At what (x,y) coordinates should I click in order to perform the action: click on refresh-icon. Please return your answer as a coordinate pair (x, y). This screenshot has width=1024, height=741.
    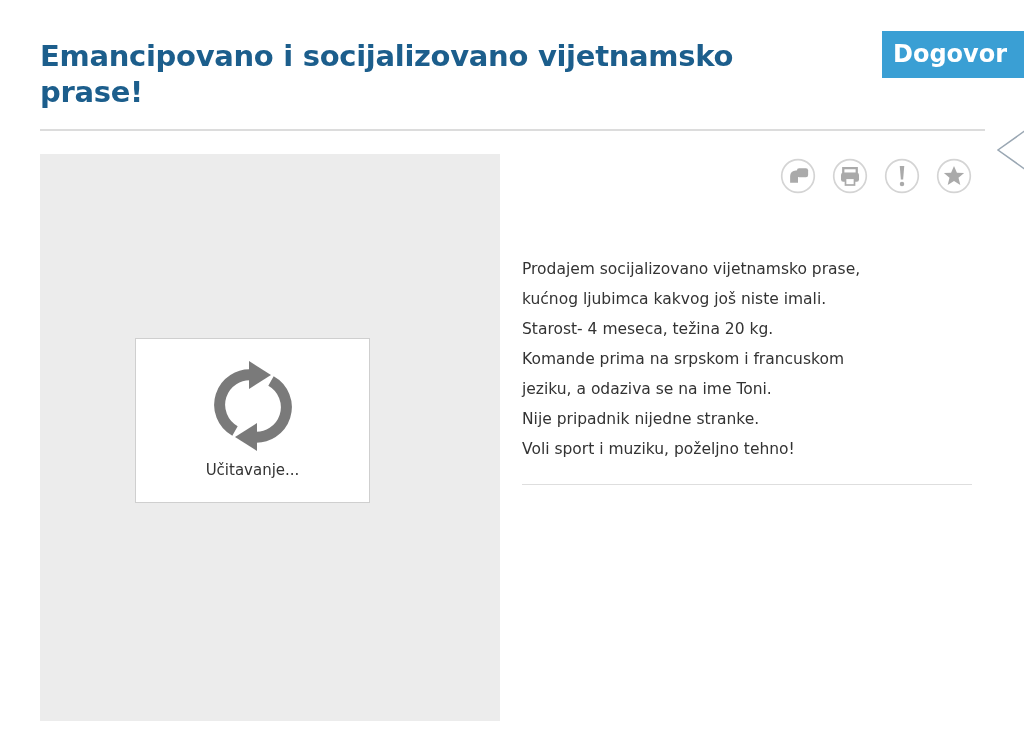
    Looking at the image, I should click on (252, 406).